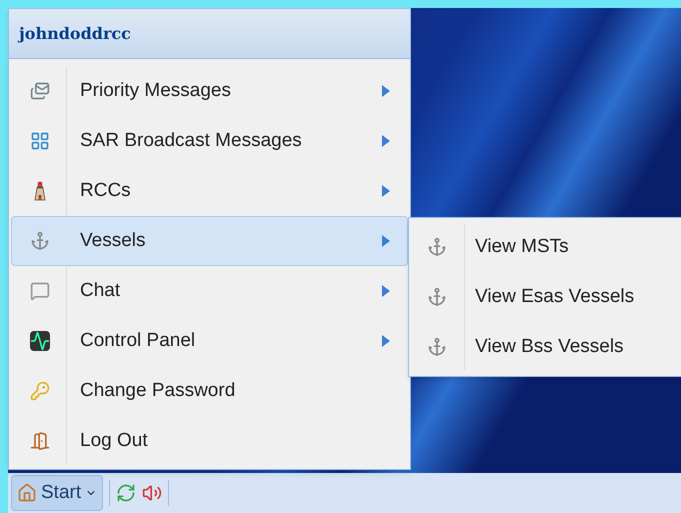 The height and width of the screenshot is (513, 681). I want to click on menu-item-label: Log Out, so click(114, 440).